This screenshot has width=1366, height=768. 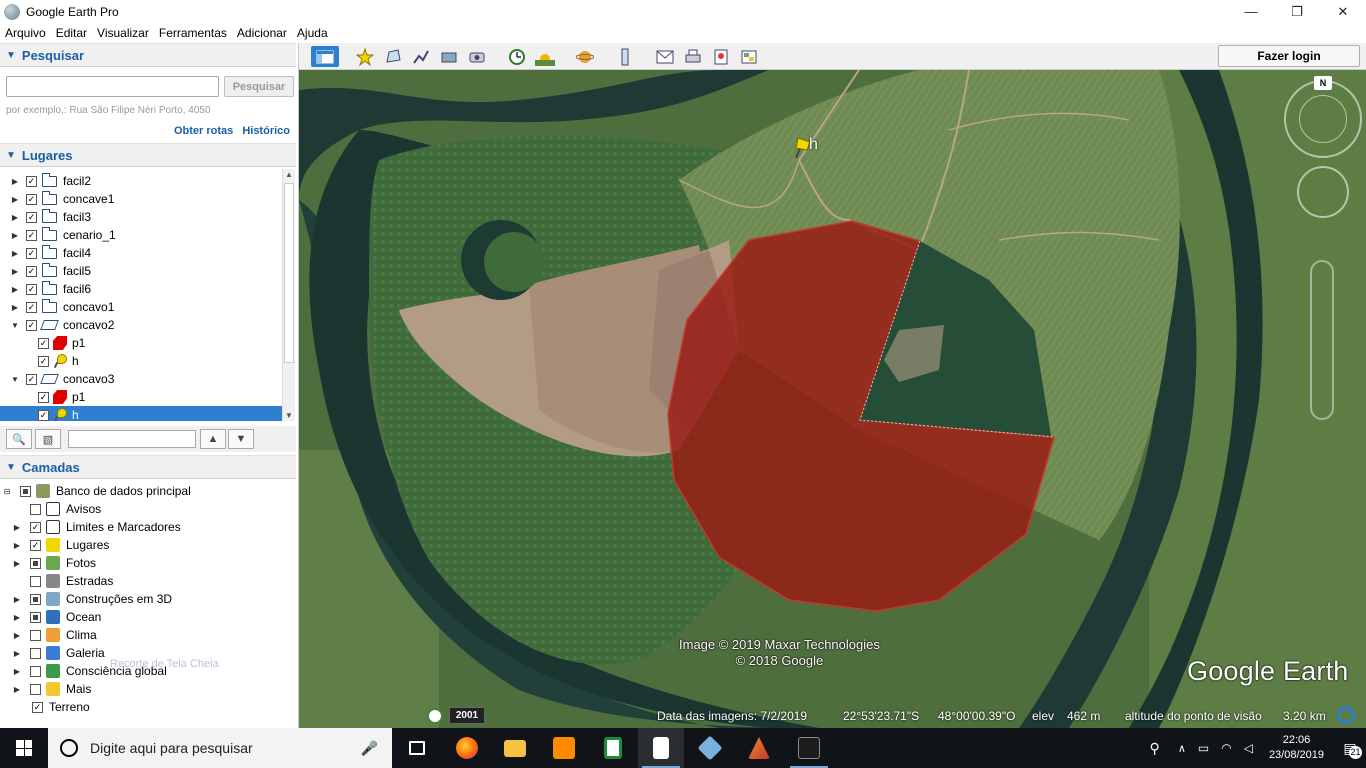 I want to click on mp-app-taskbar-icon, so click(x=809, y=748).